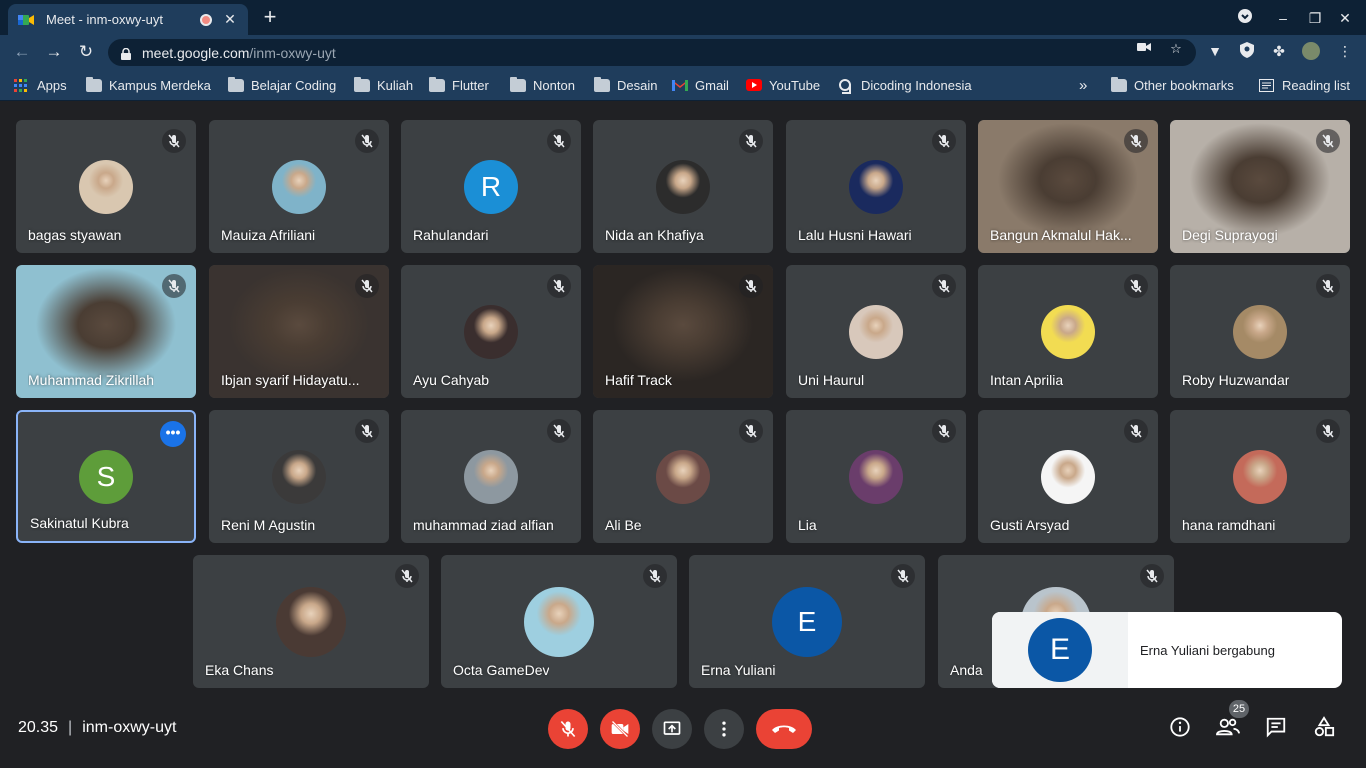  Describe the element at coordinates (652, 52) in the screenshot. I see `address-bar: meet.google.com/inm-oxwy-uyt` at that location.